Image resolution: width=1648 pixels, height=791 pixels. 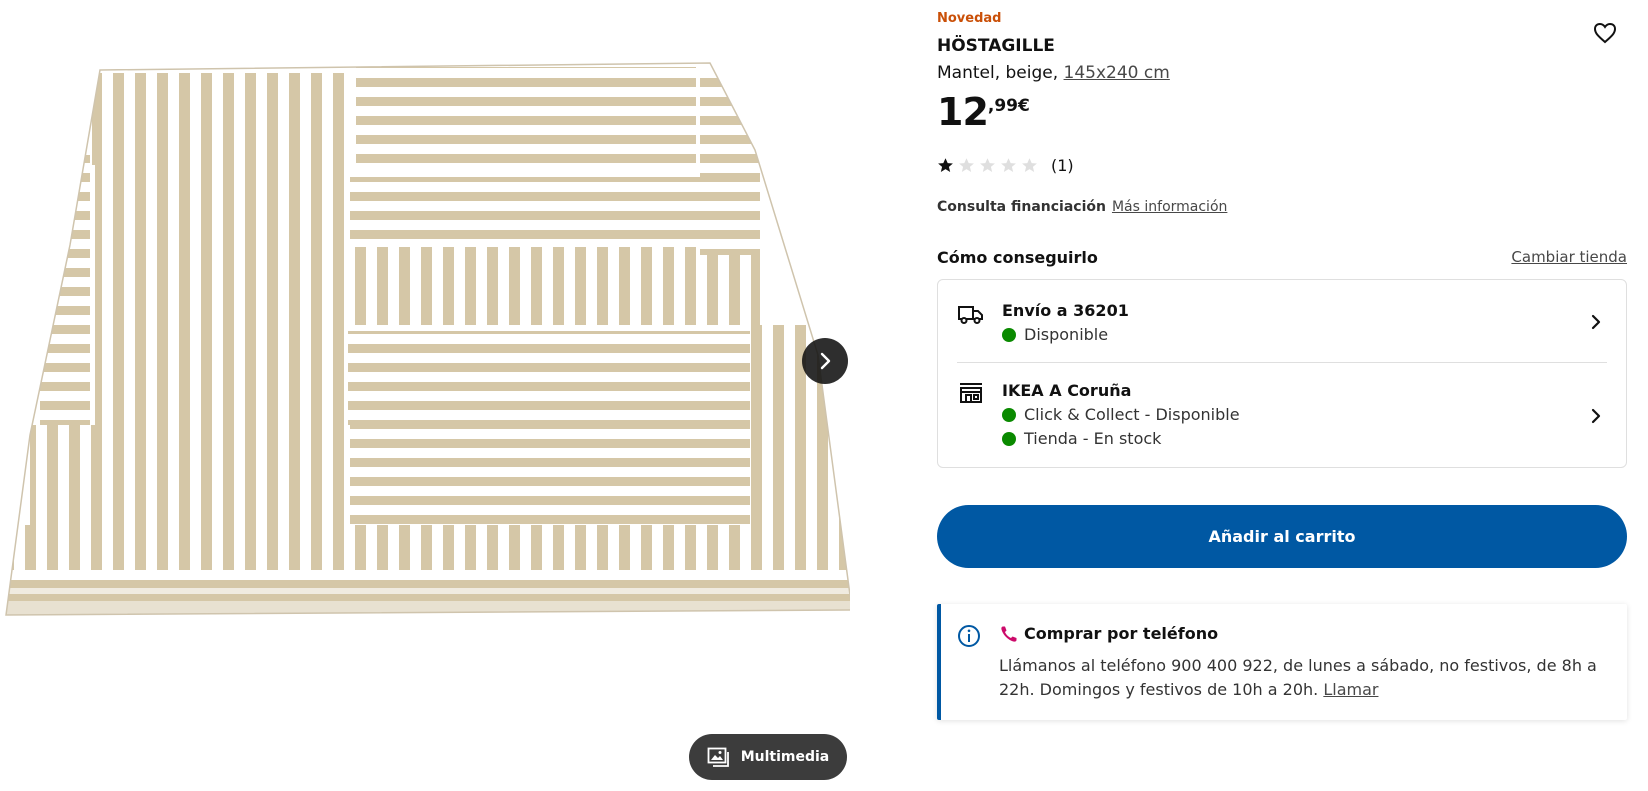 I want to click on store-stock-status: Tienda - En stock, so click(x=1081, y=438).